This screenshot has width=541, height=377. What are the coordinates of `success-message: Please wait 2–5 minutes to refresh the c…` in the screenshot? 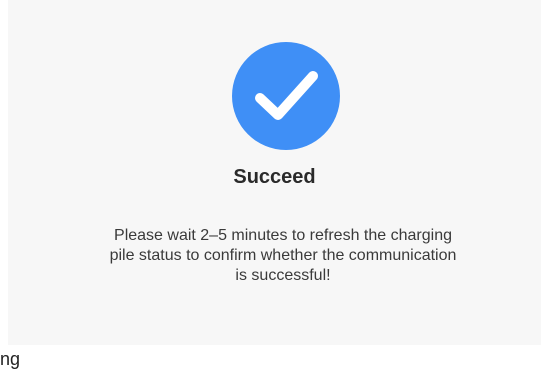 It's located at (283, 255).